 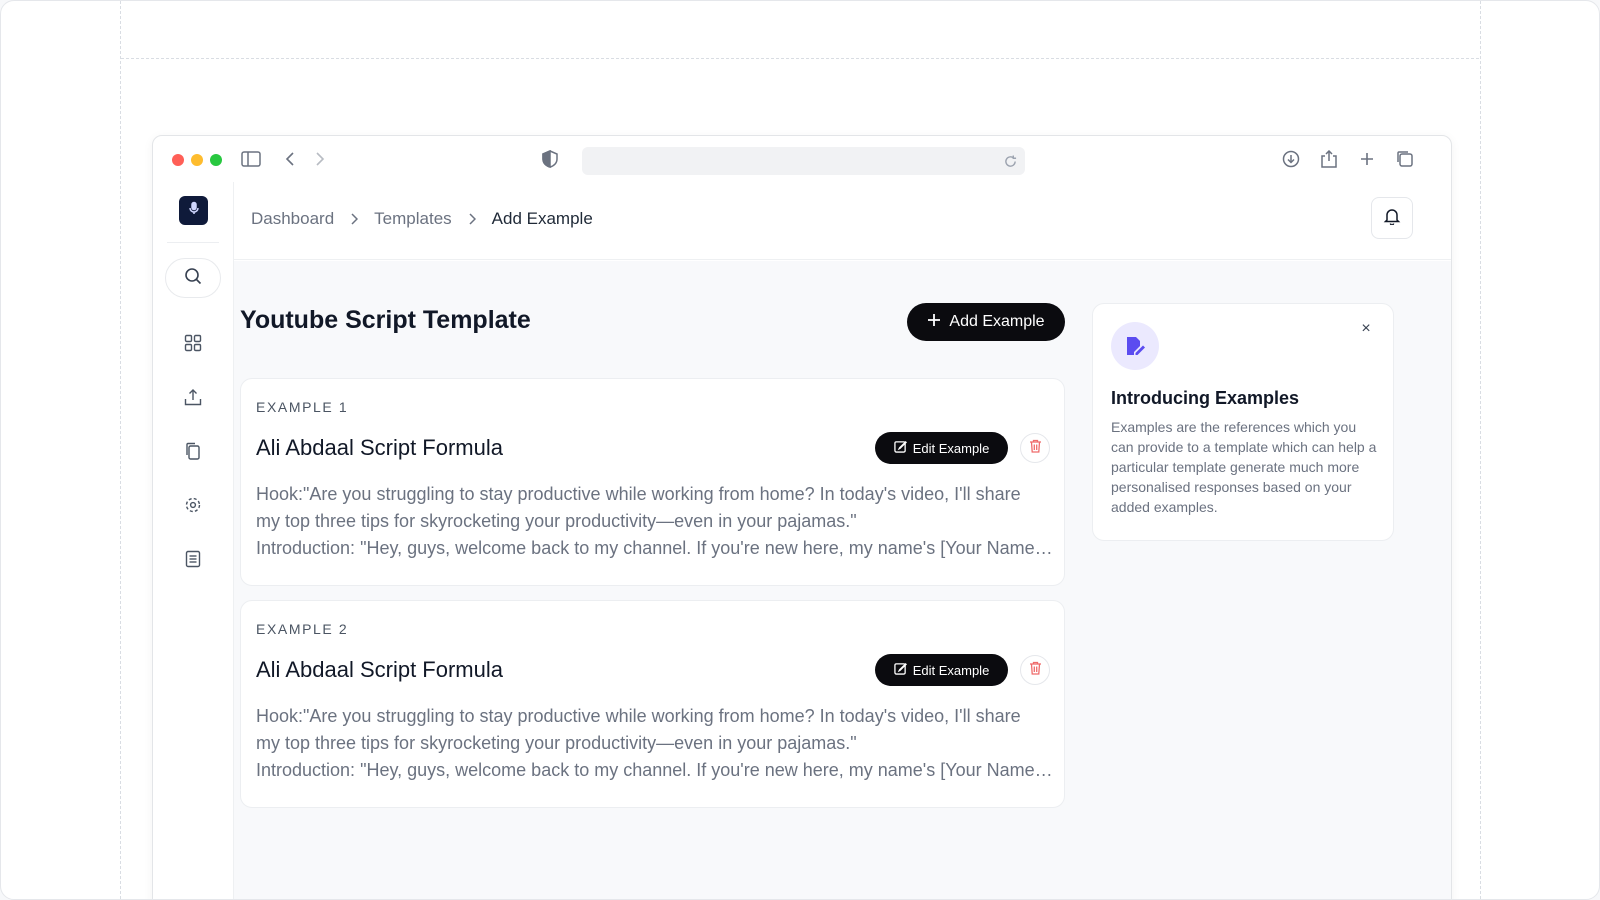 What do you see at coordinates (1366, 329) in the screenshot?
I see `close-panel-button: ×` at bounding box center [1366, 329].